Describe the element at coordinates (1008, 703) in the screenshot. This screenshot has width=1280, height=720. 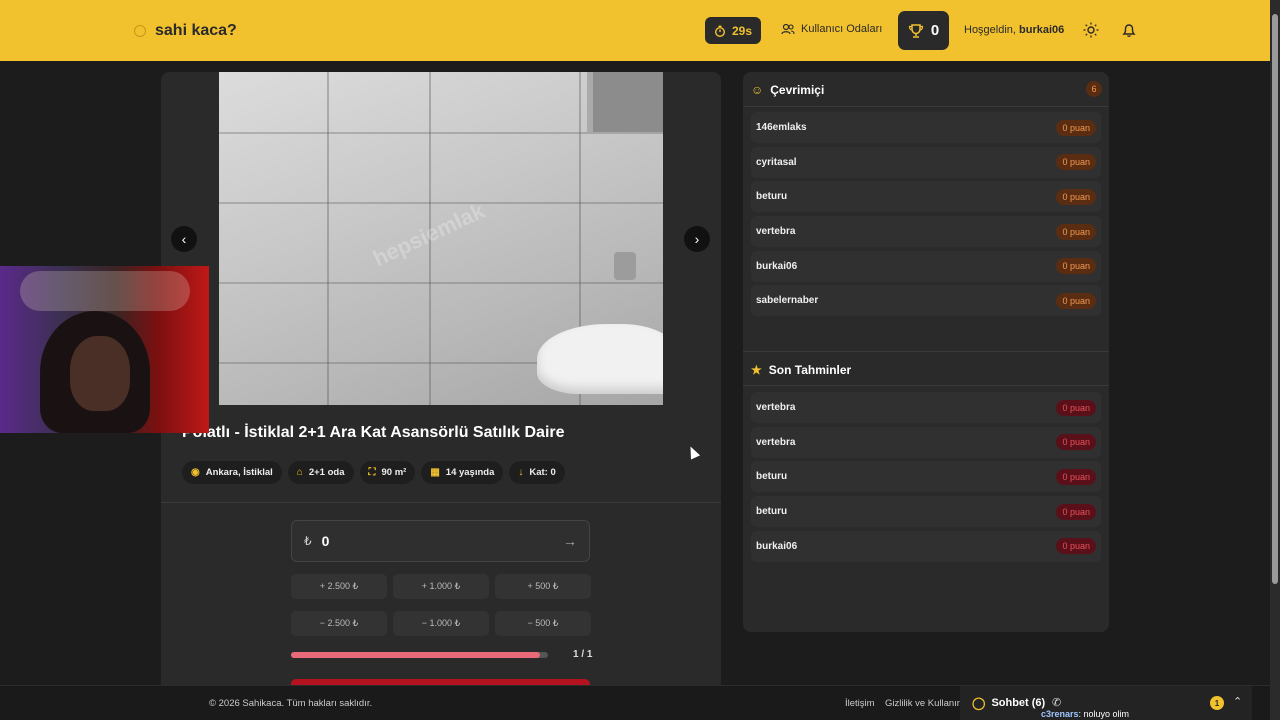
I see `chat-toggle-label: ◯ Sohbet (6)` at that location.